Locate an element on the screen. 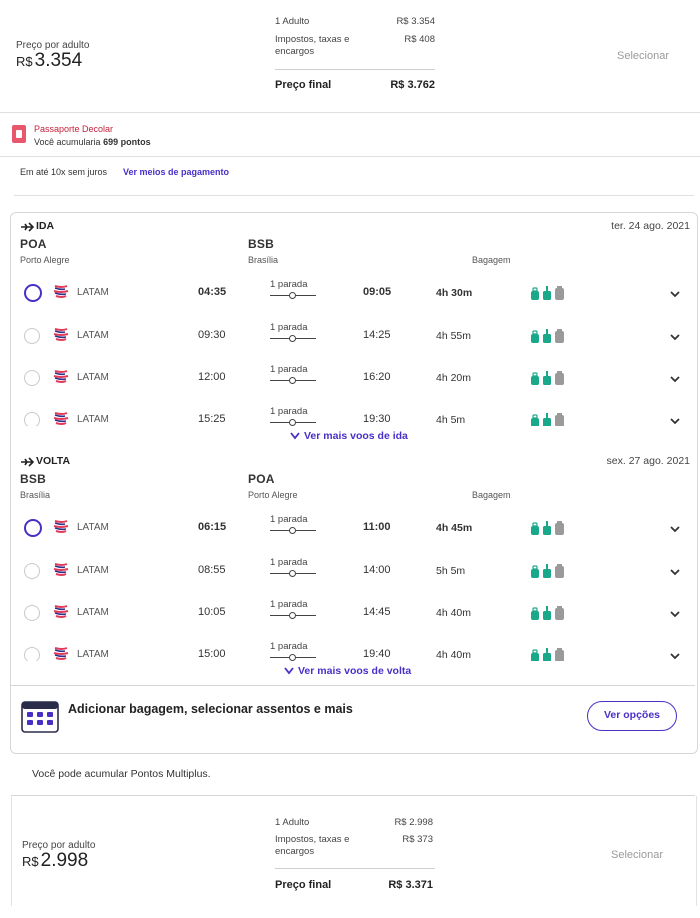  price-per-adult: R$ 3.354 is located at coordinates (49, 61).